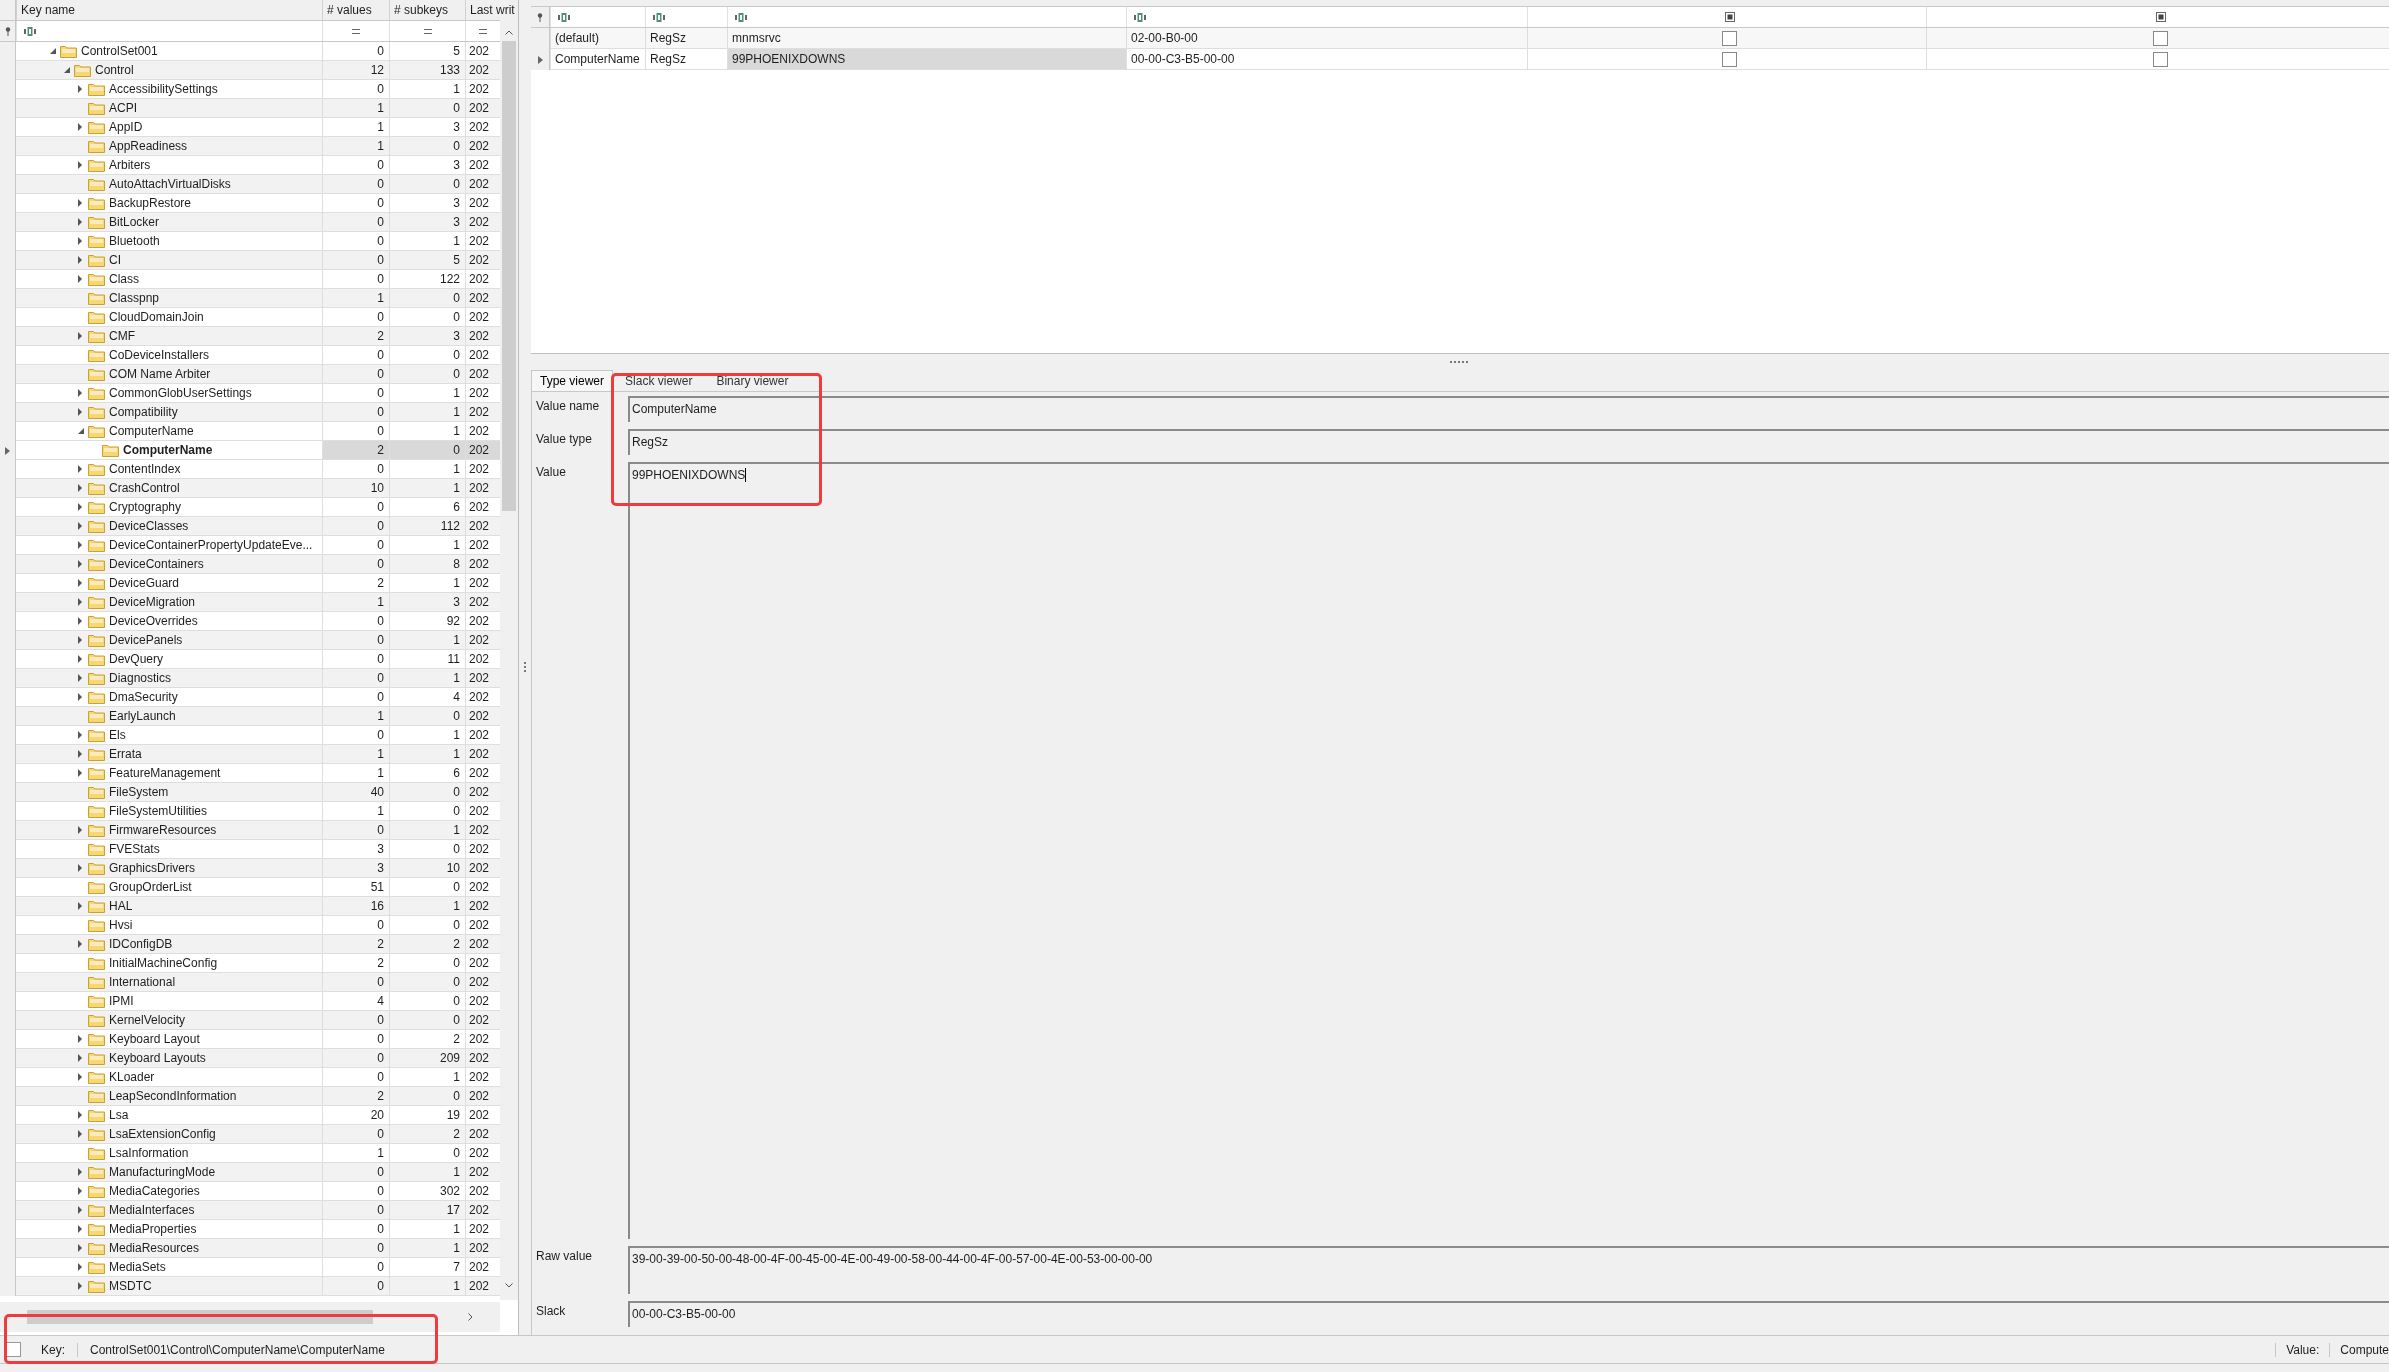 The image size is (2389, 1372). I want to click on tree-row: Bluetooth 0 1 202, so click(250, 241).